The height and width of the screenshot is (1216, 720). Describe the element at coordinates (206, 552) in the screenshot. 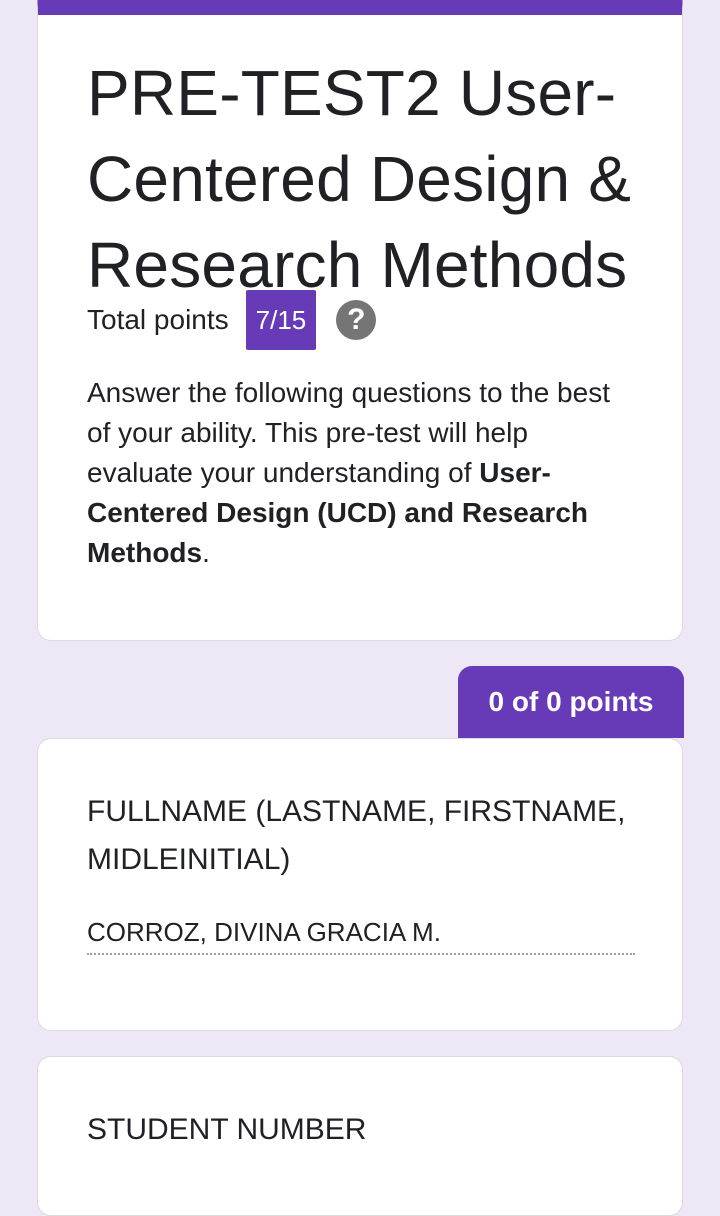

I see `description-end: .` at that location.